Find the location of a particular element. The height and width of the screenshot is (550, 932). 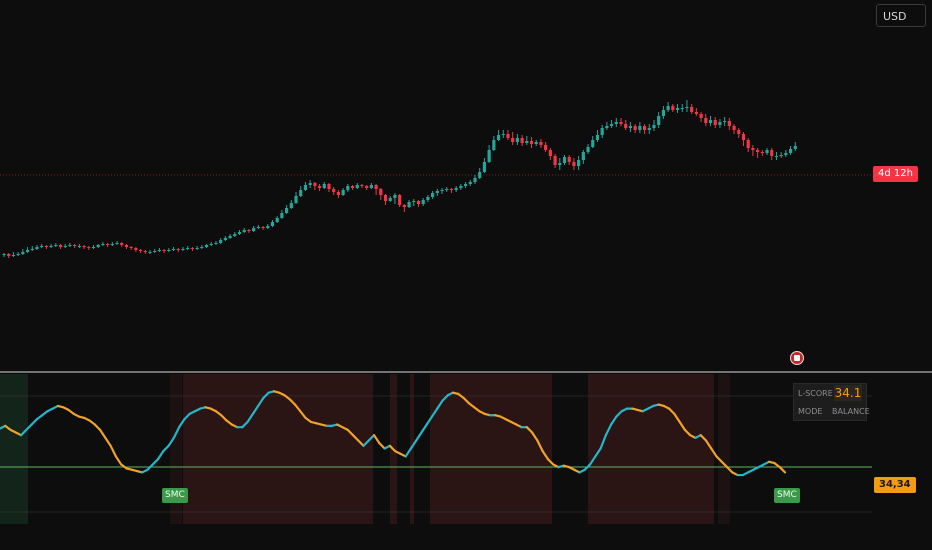

smc-signal-label: SMC is located at coordinates (175, 495).